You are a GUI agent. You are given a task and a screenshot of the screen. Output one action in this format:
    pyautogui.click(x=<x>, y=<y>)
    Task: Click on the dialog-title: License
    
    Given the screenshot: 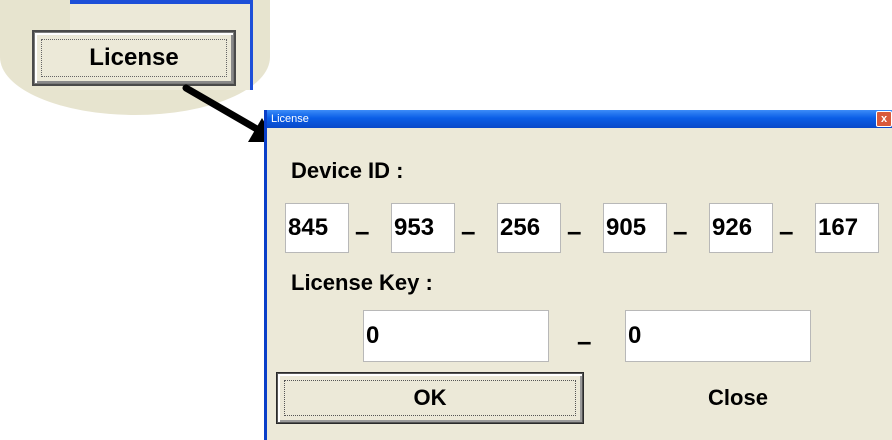 What is the action you would take?
    pyautogui.click(x=290, y=119)
    